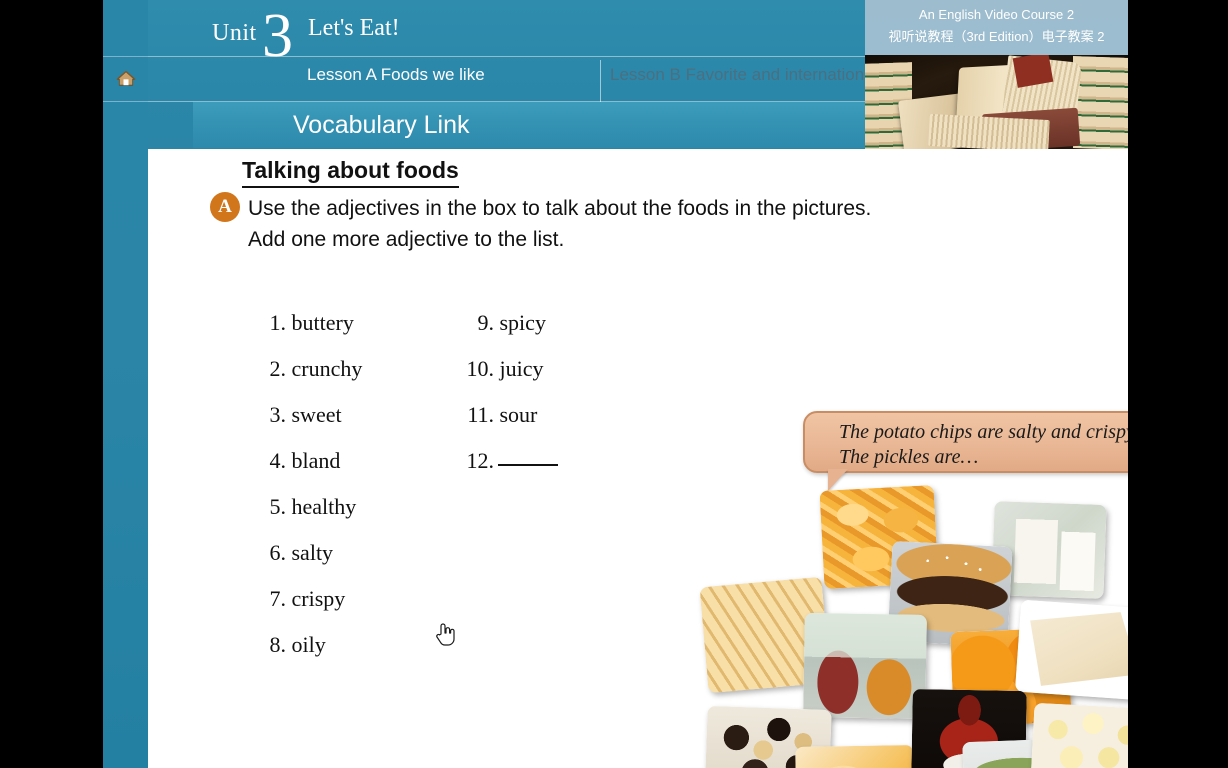 This screenshot has width=1228, height=768. Describe the element at coordinates (312, 552) in the screenshot. I see `list-word: salty` at that location.